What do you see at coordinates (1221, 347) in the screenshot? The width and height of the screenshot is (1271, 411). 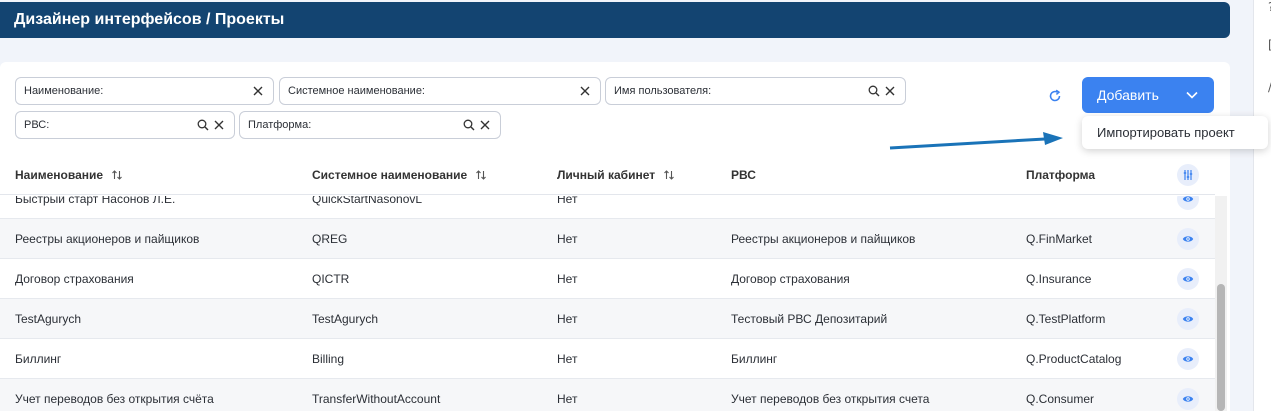 I see `scrollbar-thumb` at bounding box center [1221, 347].